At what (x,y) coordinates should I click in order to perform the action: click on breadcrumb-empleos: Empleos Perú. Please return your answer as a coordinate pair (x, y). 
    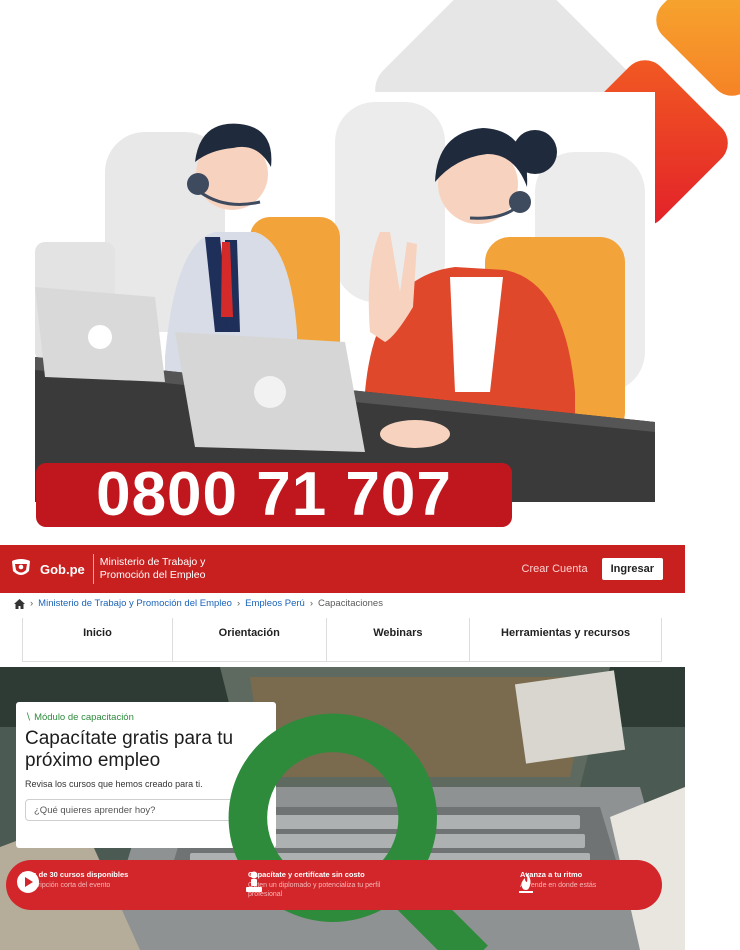
    Looking at the image, I should click on (275, 603).